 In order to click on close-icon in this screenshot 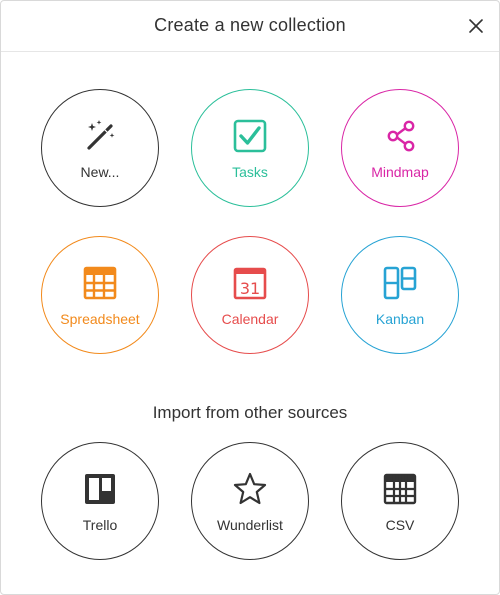, I will do `click(476, 26)`.